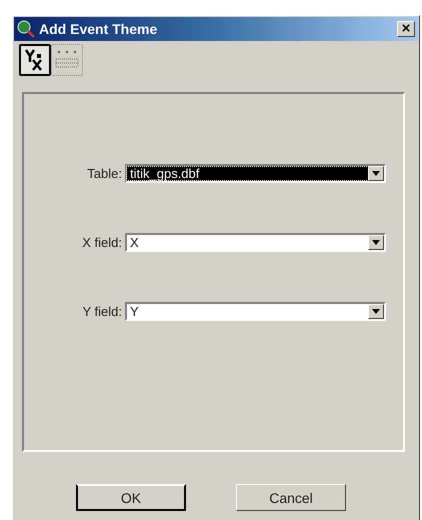 This screenshot has width=422, height=520. I want to click on field-label: X field:, so click(102, 242).